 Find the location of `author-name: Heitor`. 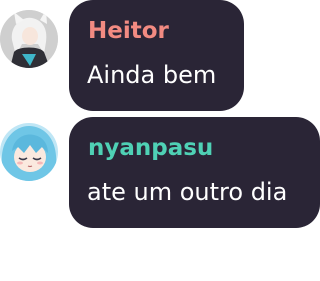

author-name: Heitor is located at coordinates (128, 31).